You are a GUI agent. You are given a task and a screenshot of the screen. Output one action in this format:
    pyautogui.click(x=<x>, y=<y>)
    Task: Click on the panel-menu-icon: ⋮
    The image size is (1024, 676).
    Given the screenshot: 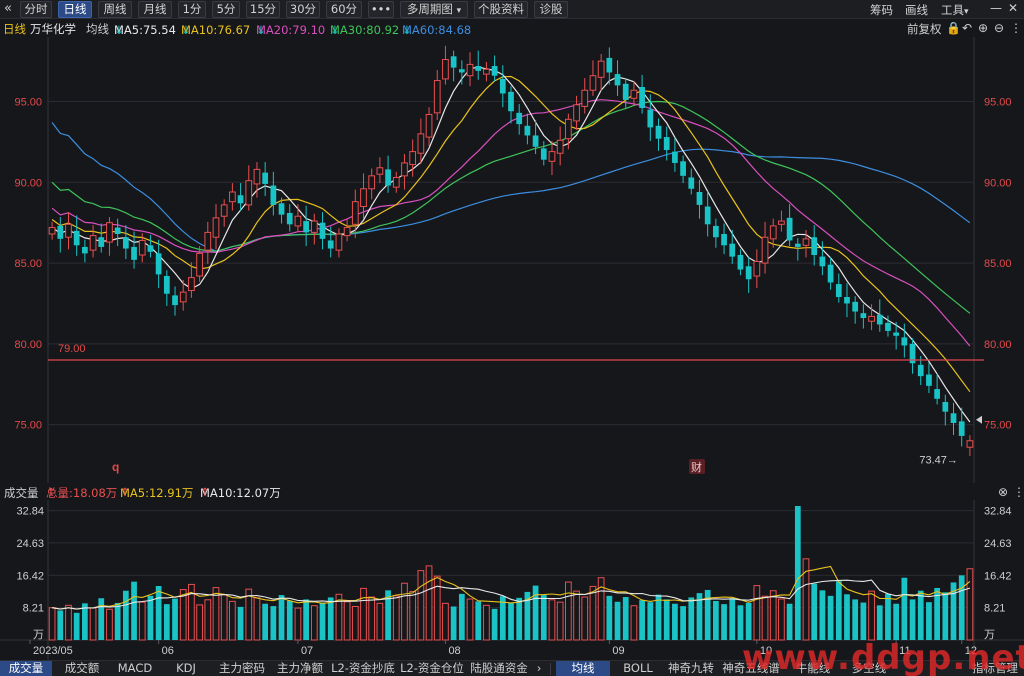 What is the action you would take?
    pyautogui.click(x=1018, y=492)
    